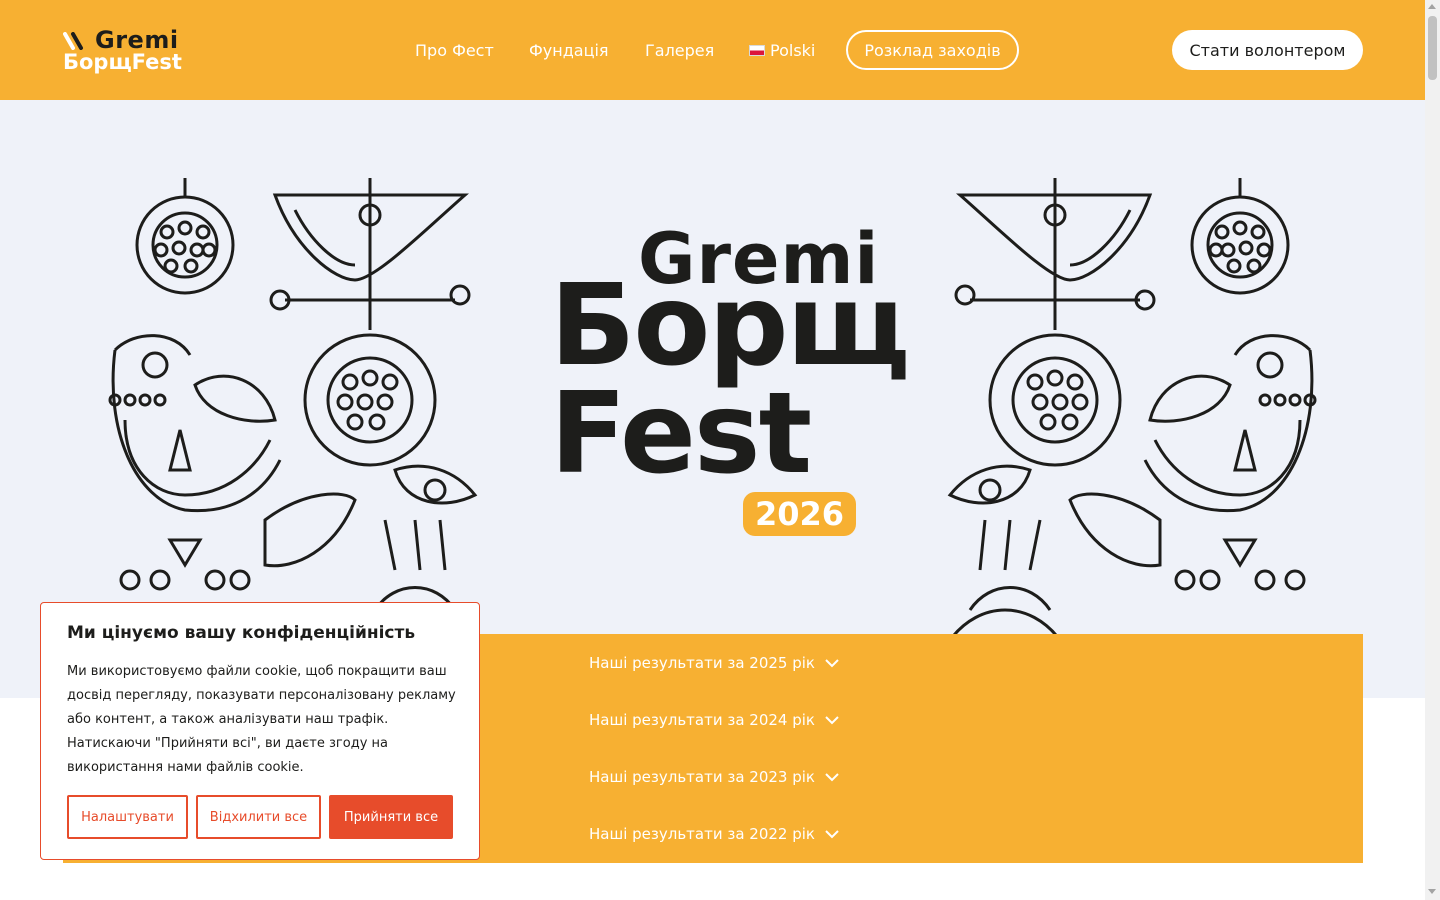 The image size is (1440, 900). I want to click on nav-link-gallery: Галерея, so click(679, 50).